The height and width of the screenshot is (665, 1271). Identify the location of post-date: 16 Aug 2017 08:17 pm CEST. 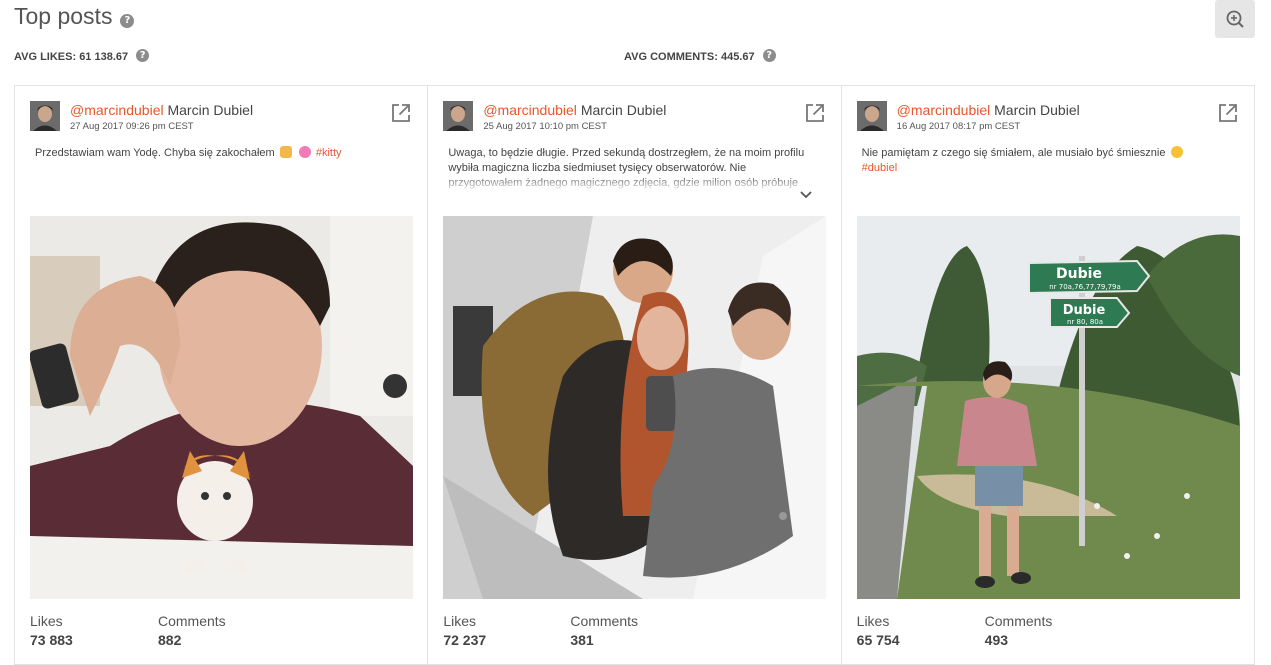
(958, 126).